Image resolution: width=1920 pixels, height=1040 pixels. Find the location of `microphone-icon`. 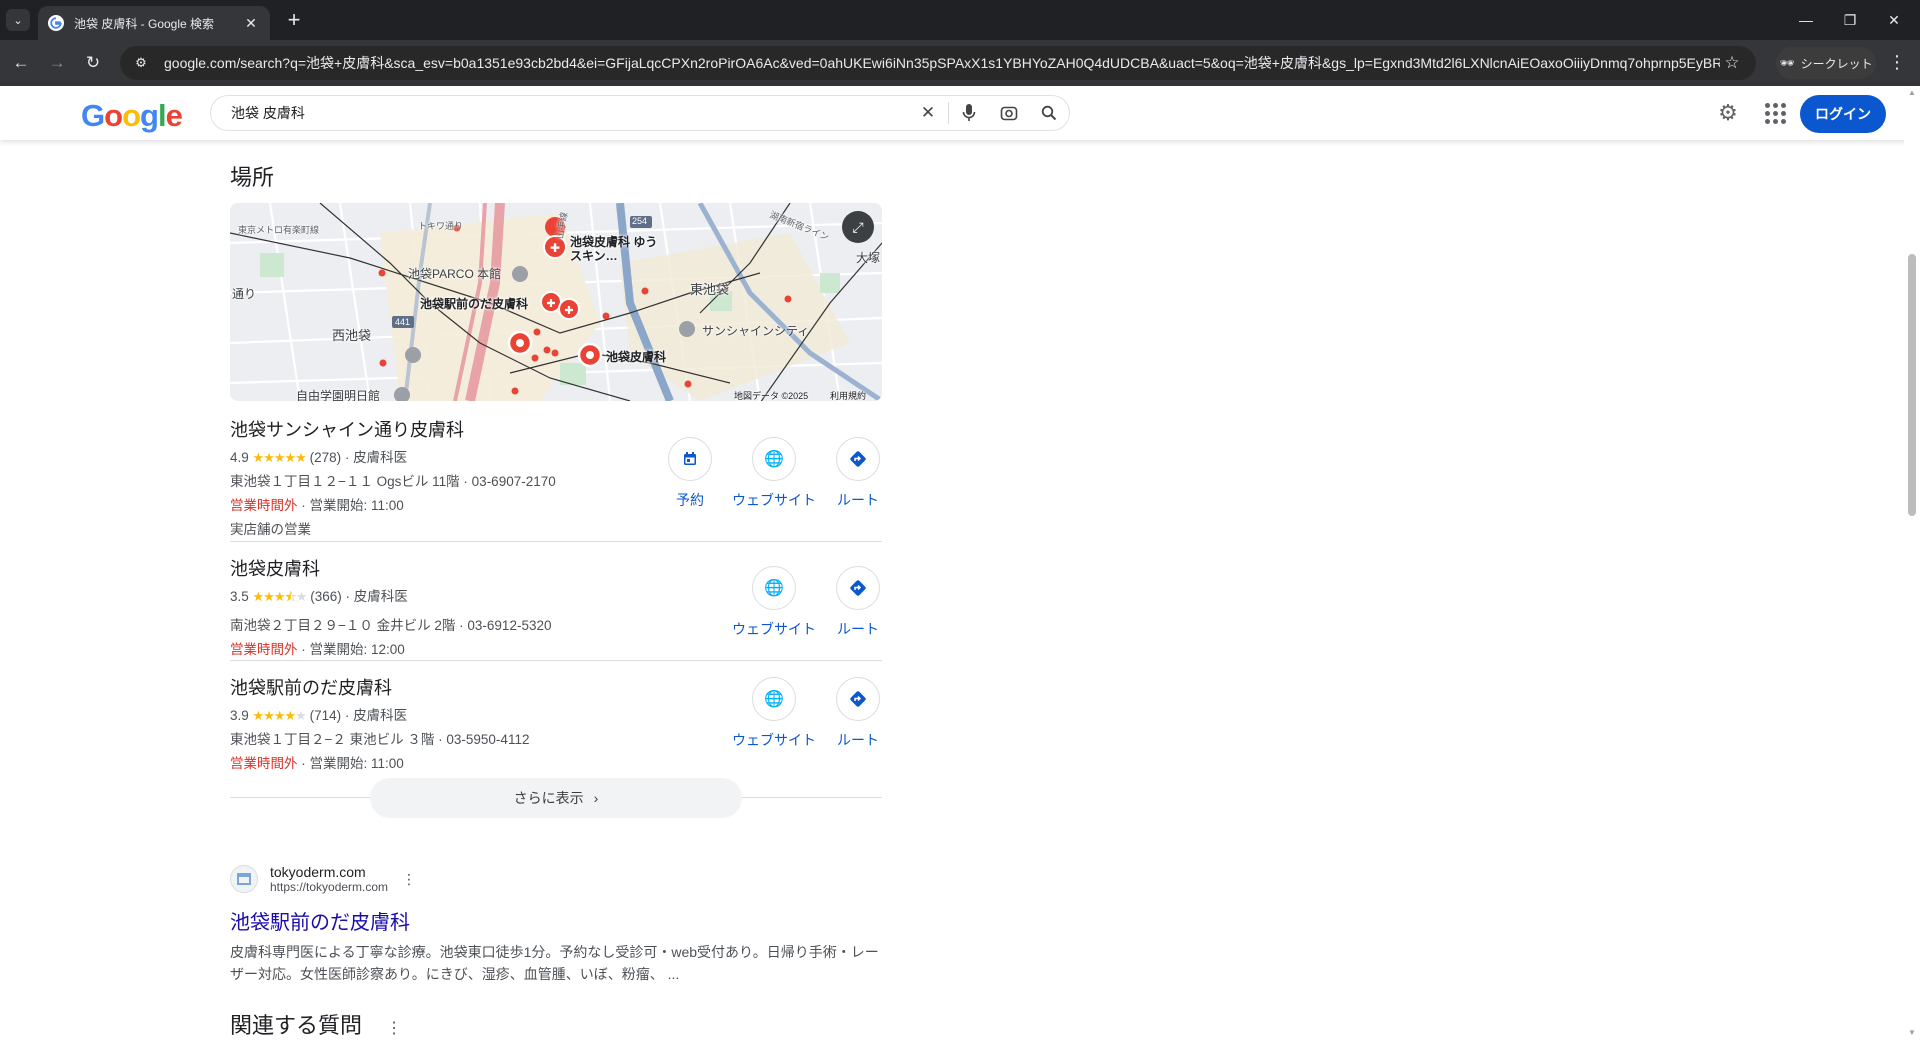

microphone-icon is located at coordinates (969, 113).